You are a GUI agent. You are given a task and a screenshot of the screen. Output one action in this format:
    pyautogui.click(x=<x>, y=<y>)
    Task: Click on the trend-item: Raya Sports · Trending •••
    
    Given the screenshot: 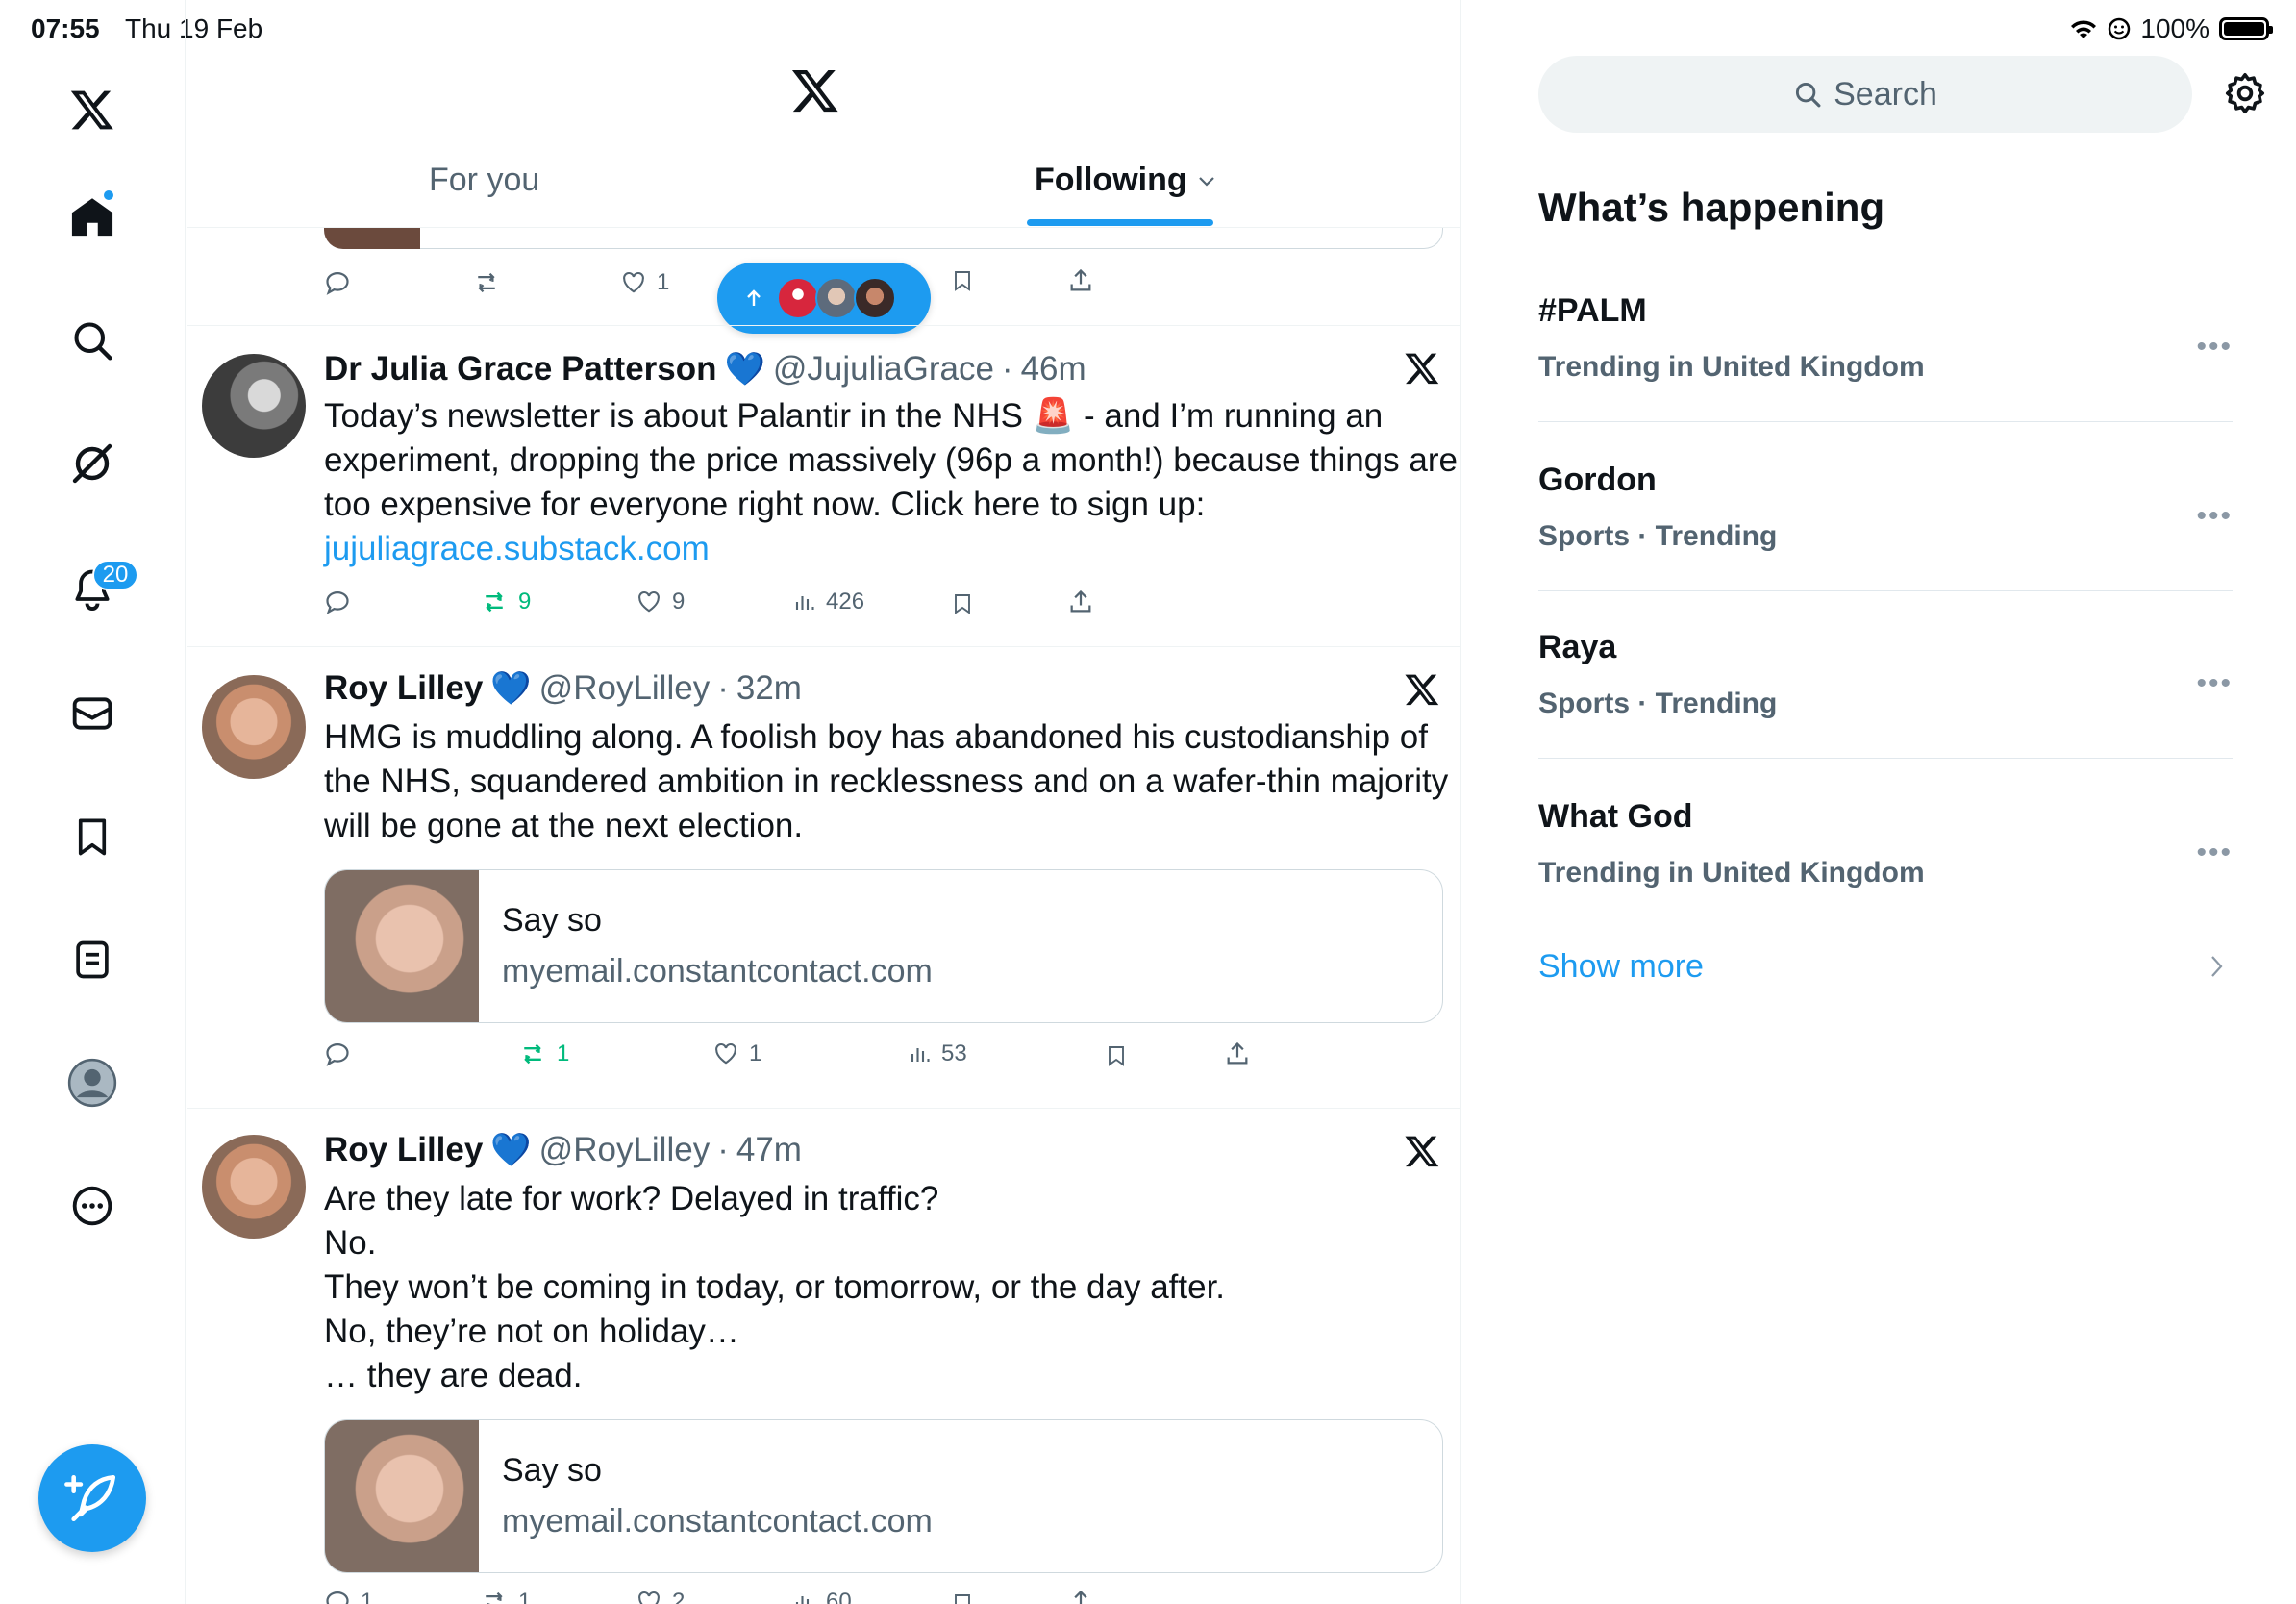 What is the action you would take?
    pyautogui.click(x=1885, y=674)
    